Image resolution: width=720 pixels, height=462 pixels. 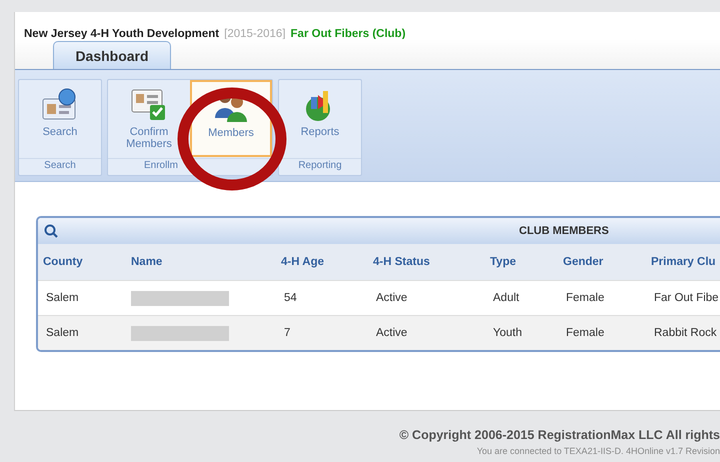 What do you see at coordinates (287, 333) in the screenshot?
I see `table-cell-text: 7` at bounding box center [287, 333].